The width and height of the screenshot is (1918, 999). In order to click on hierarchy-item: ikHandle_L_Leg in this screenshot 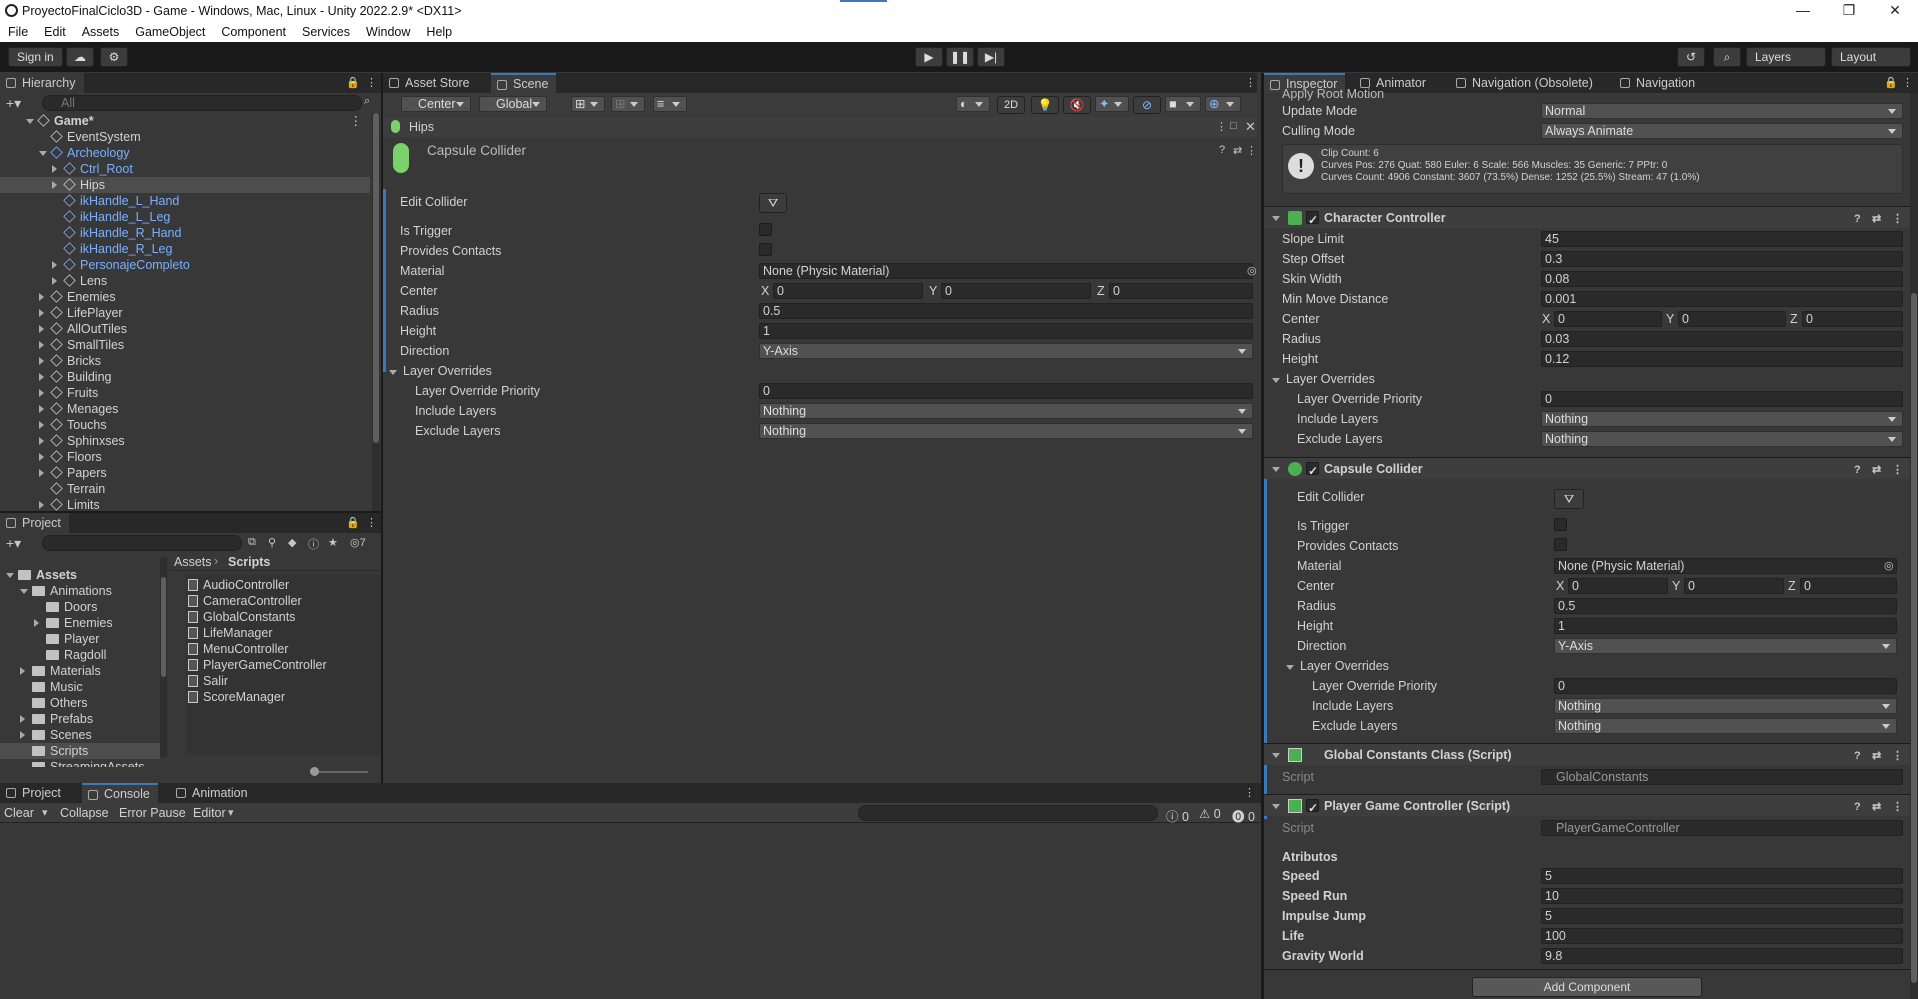, I will do `click(185, 217)`.